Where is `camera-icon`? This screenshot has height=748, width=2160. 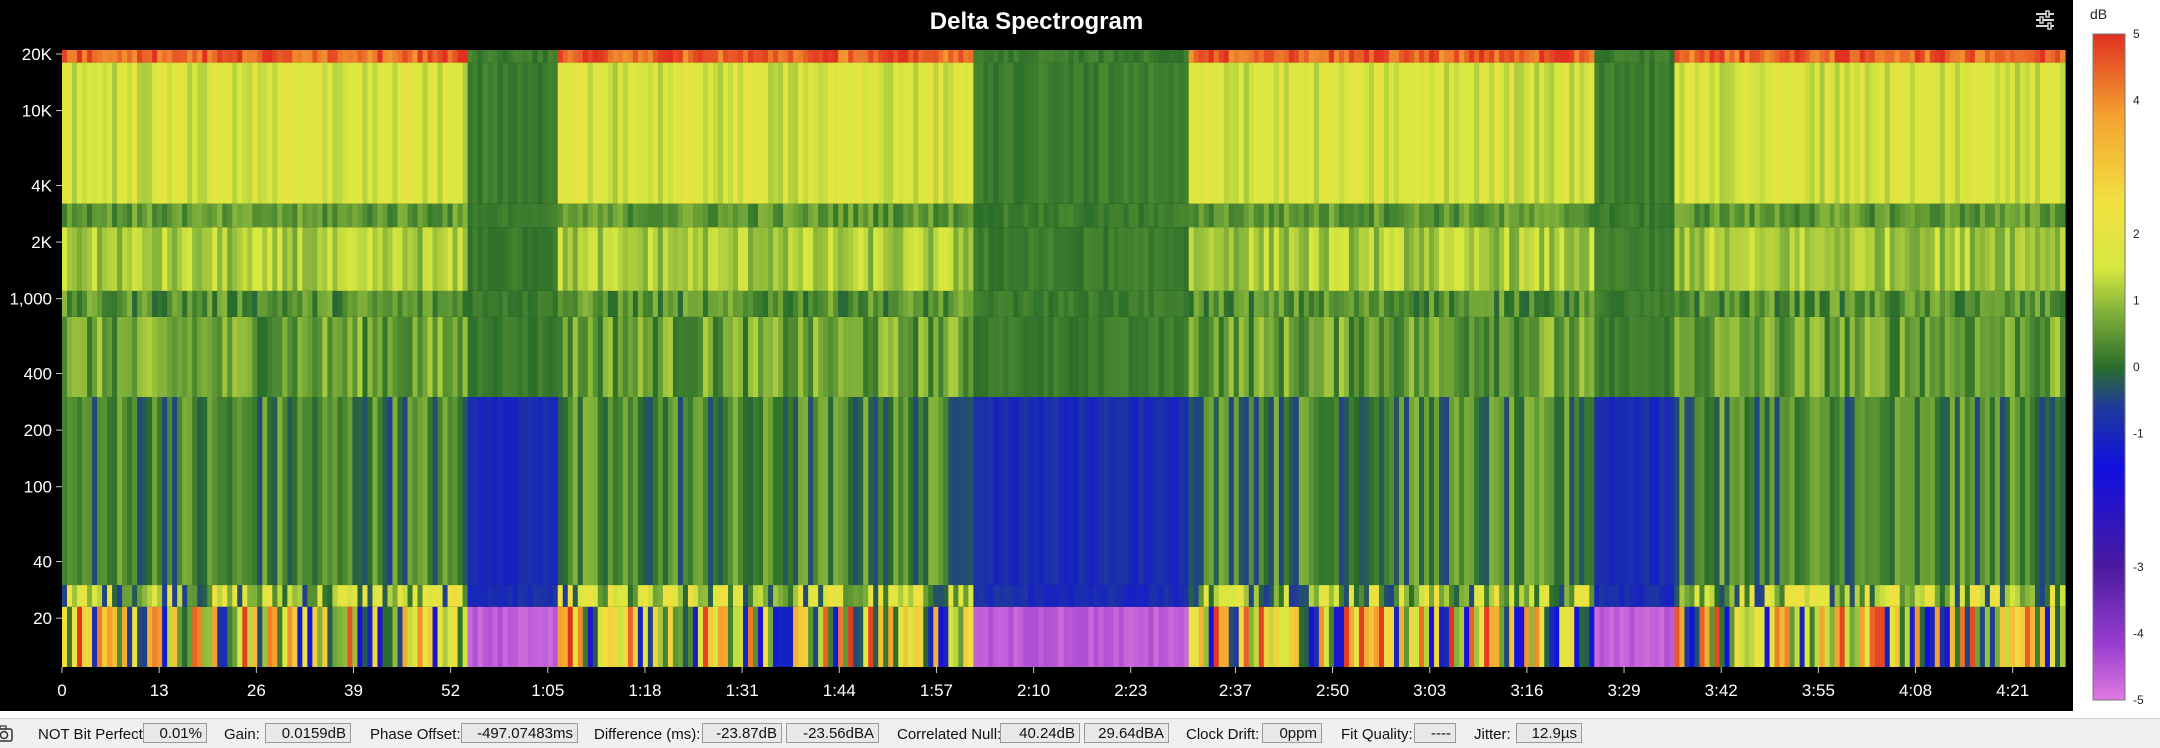 camera-icon is located at coordinates (8, 734).